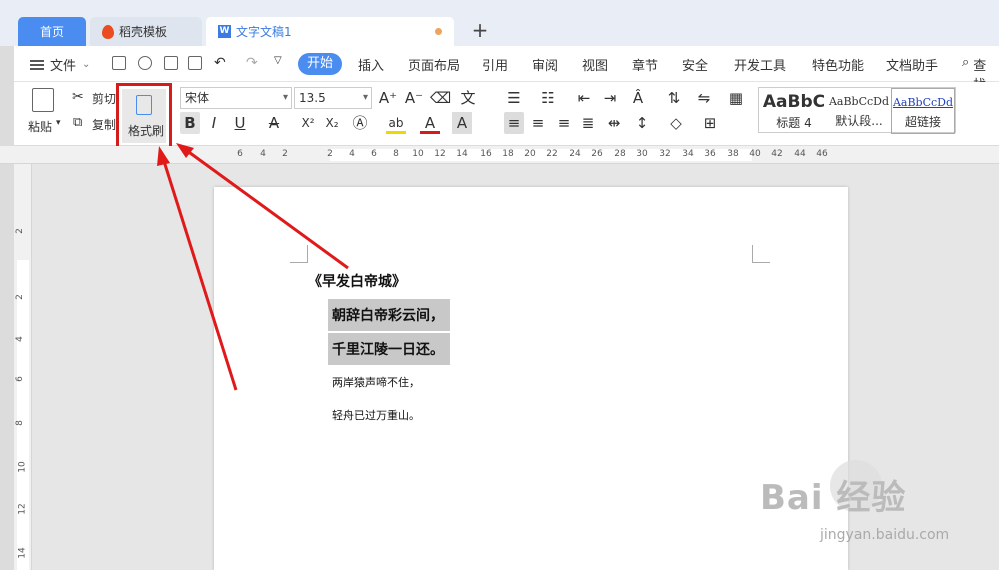 The width and height of the screenshot is (999, 570). I want to click on style-heading4: AaBbC 标题 4, so click(794, 111).